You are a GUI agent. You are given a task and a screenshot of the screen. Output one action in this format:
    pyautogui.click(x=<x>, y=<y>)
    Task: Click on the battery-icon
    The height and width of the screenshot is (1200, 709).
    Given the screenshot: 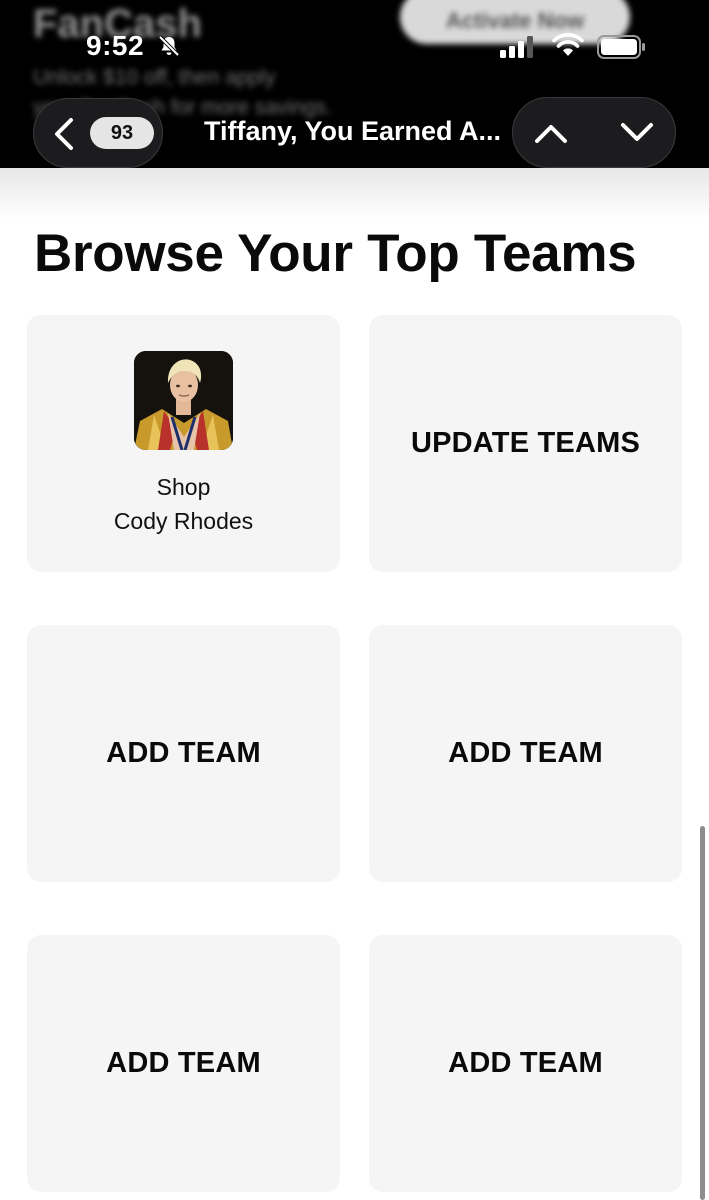 What is the action you would take?
    pyautogui.click(x=621, y=47)
    